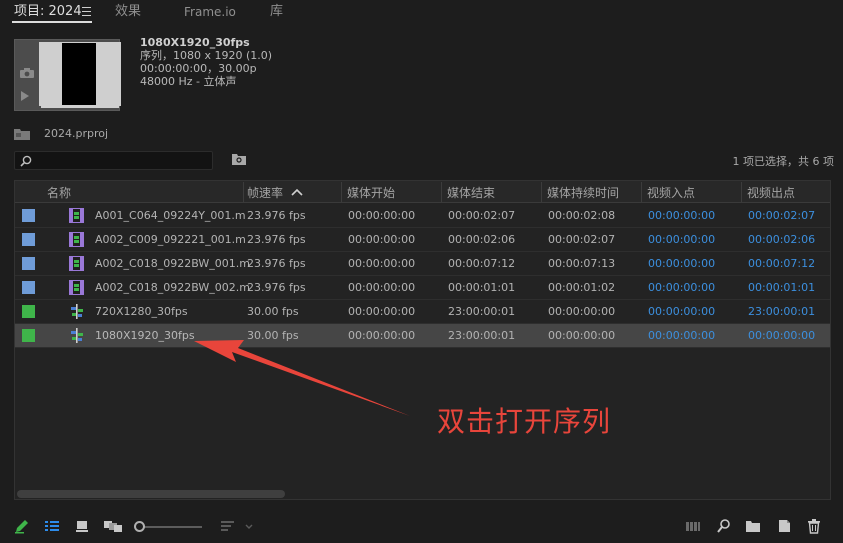  I want to click on preview-audio: 48000 Hz - 立体声, so click(188, 81).